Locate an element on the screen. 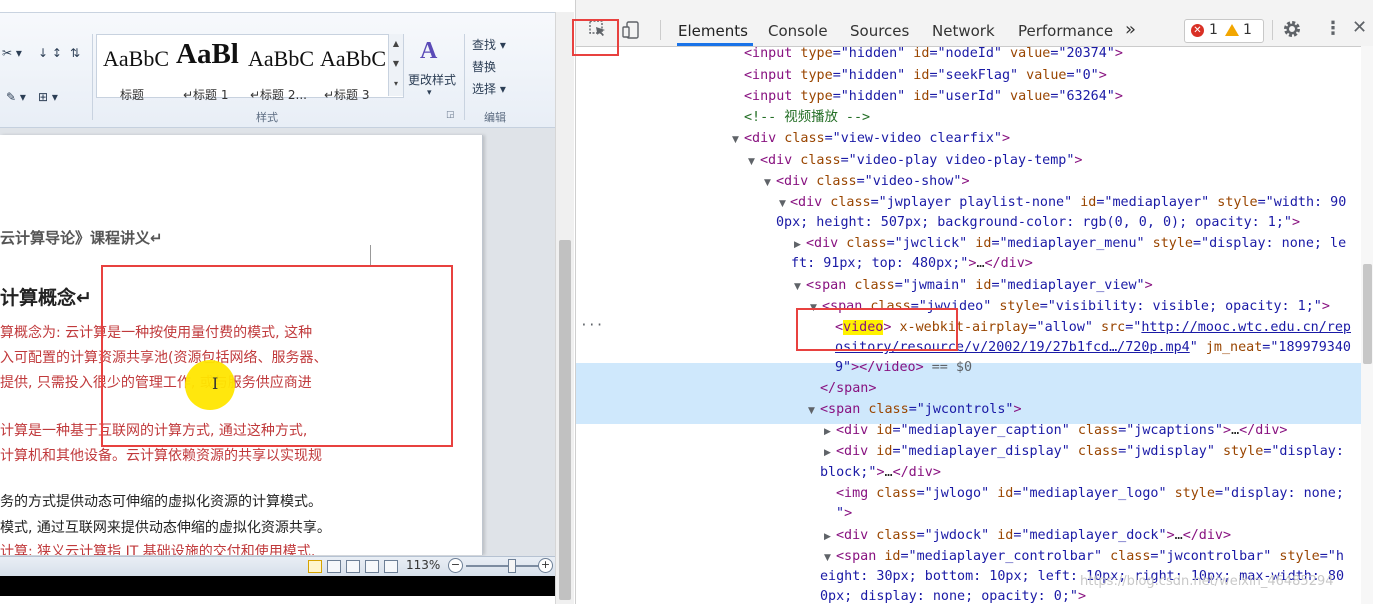 The width and height of the screenshot is (1373, 604). error-count: 1 is located at coordinates (1213, 30).